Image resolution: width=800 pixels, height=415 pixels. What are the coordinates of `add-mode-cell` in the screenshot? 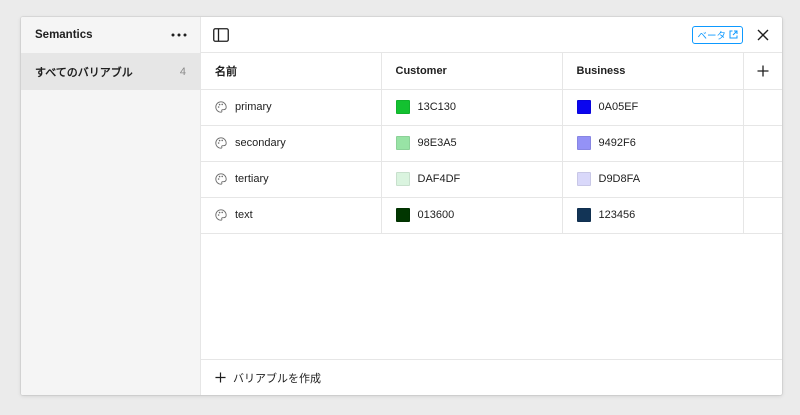 It's located at (762, 71).